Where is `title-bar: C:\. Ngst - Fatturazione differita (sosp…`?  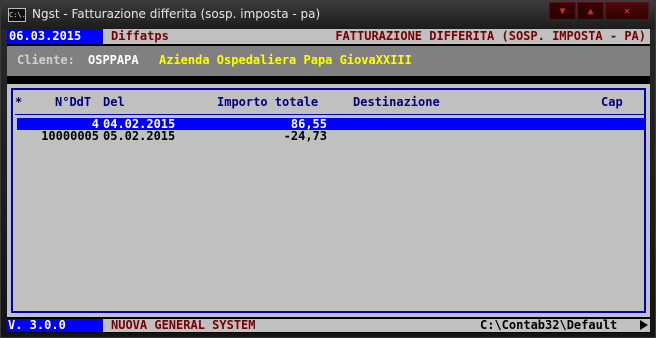 title-bar: C:\. Ngst - Fatturazione differita (sosp… is located at coordinates (328, 15).